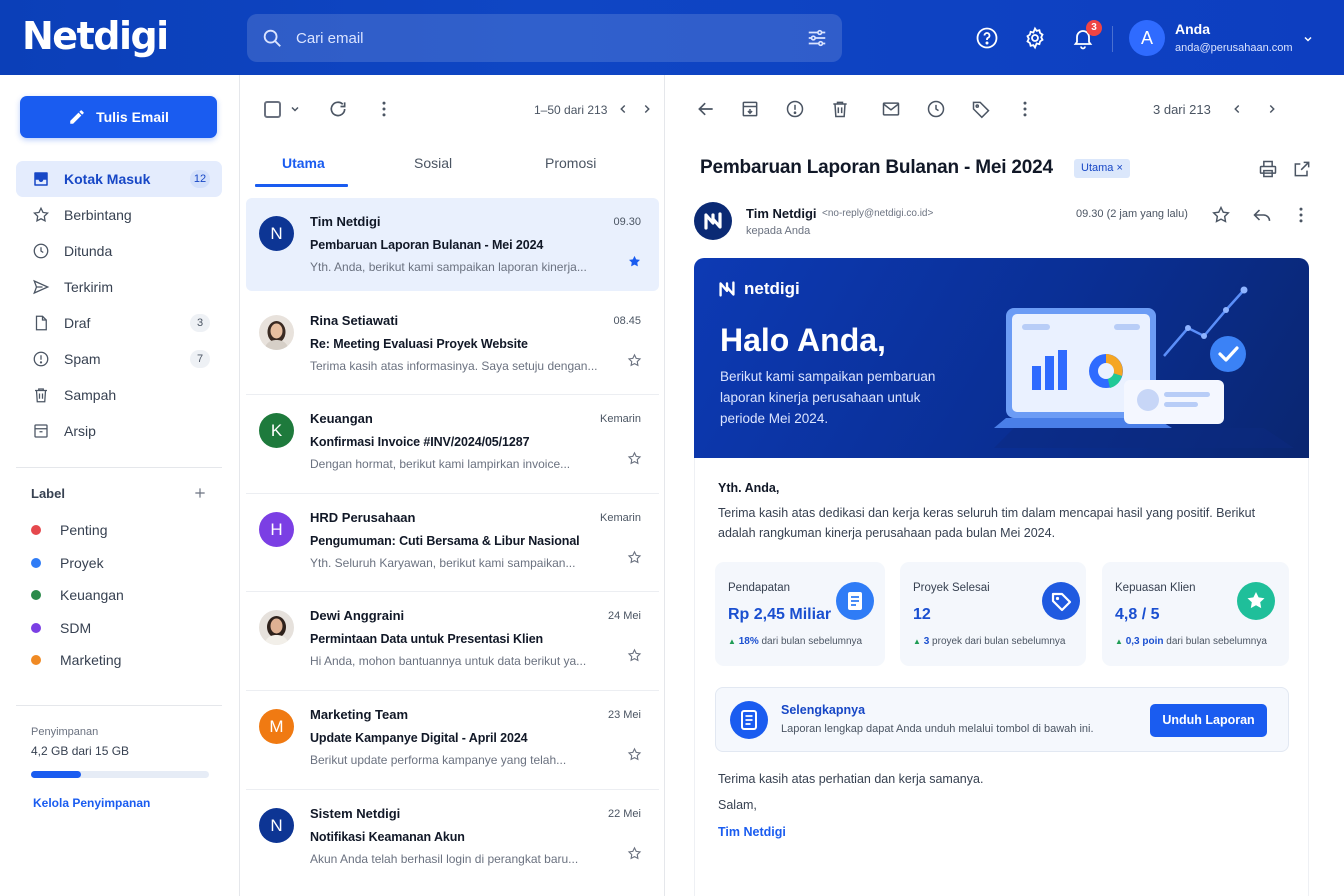 The width and height of the screenshot is (1344, 896). I want to click on page-range: 1–50 dari 213, so click(571, 110).